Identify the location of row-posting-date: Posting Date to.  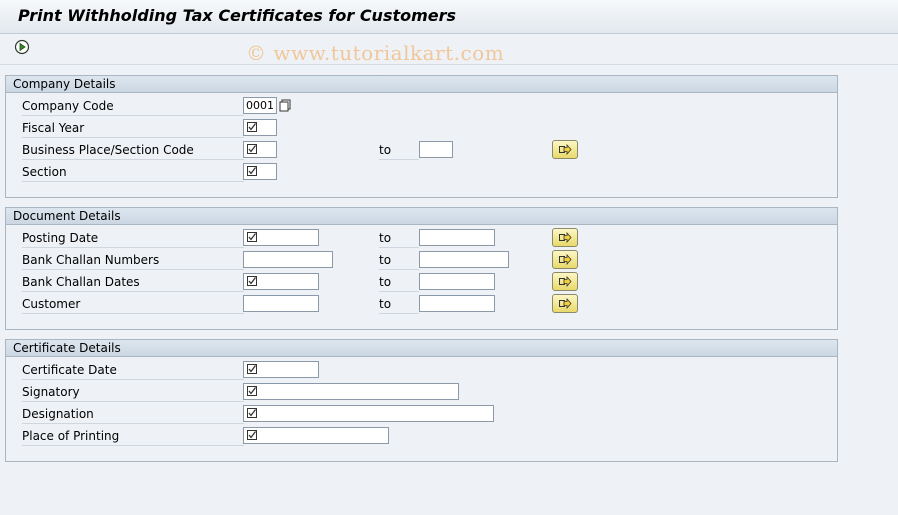
(421, 238).